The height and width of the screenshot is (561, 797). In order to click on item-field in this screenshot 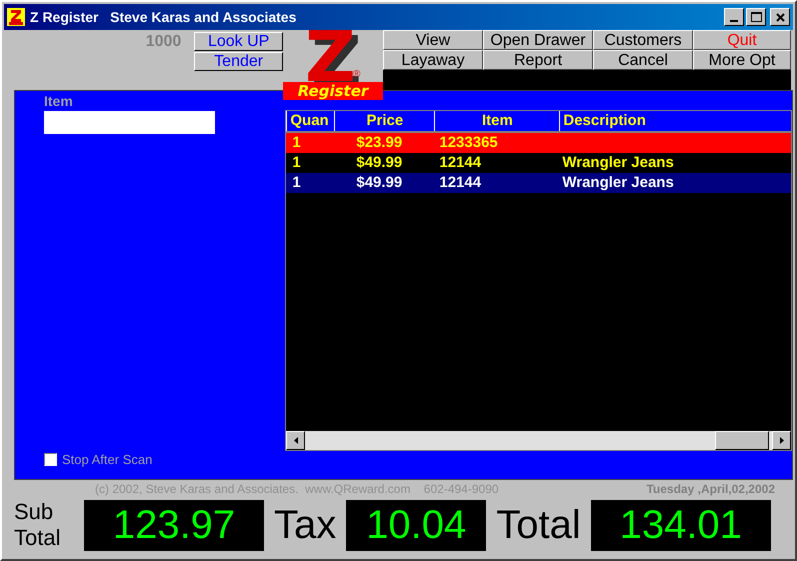, I will do `click(129, 122)`.